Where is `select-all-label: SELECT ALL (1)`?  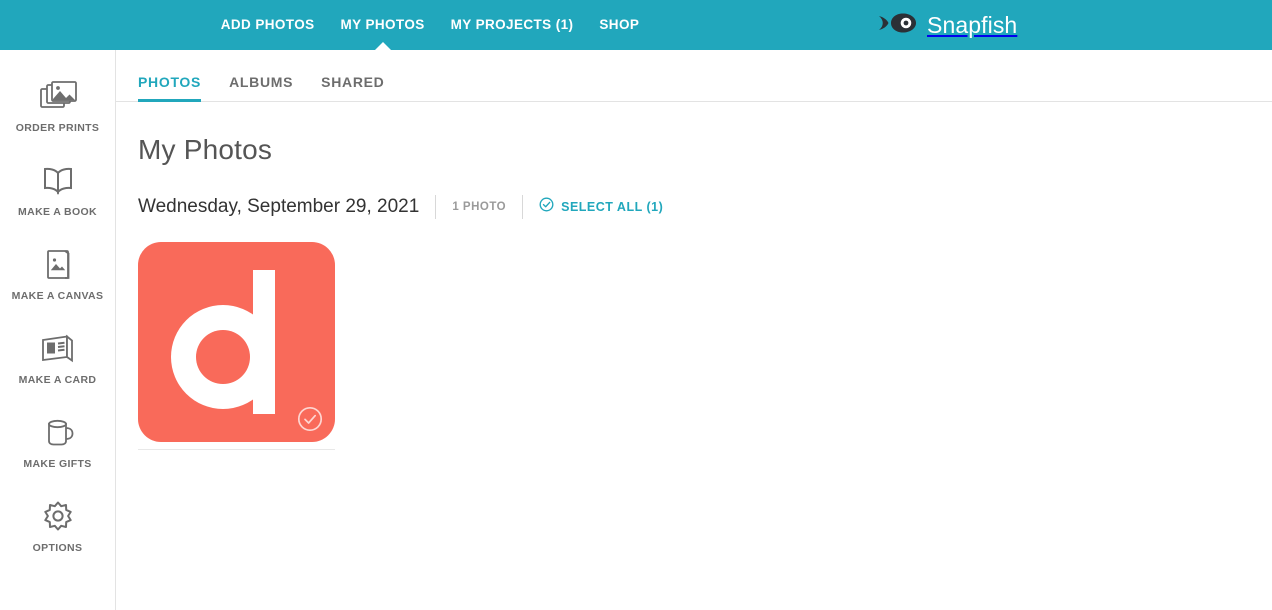 select-all-label: SELECT ALL (1) is located at coordinates (612, 207).